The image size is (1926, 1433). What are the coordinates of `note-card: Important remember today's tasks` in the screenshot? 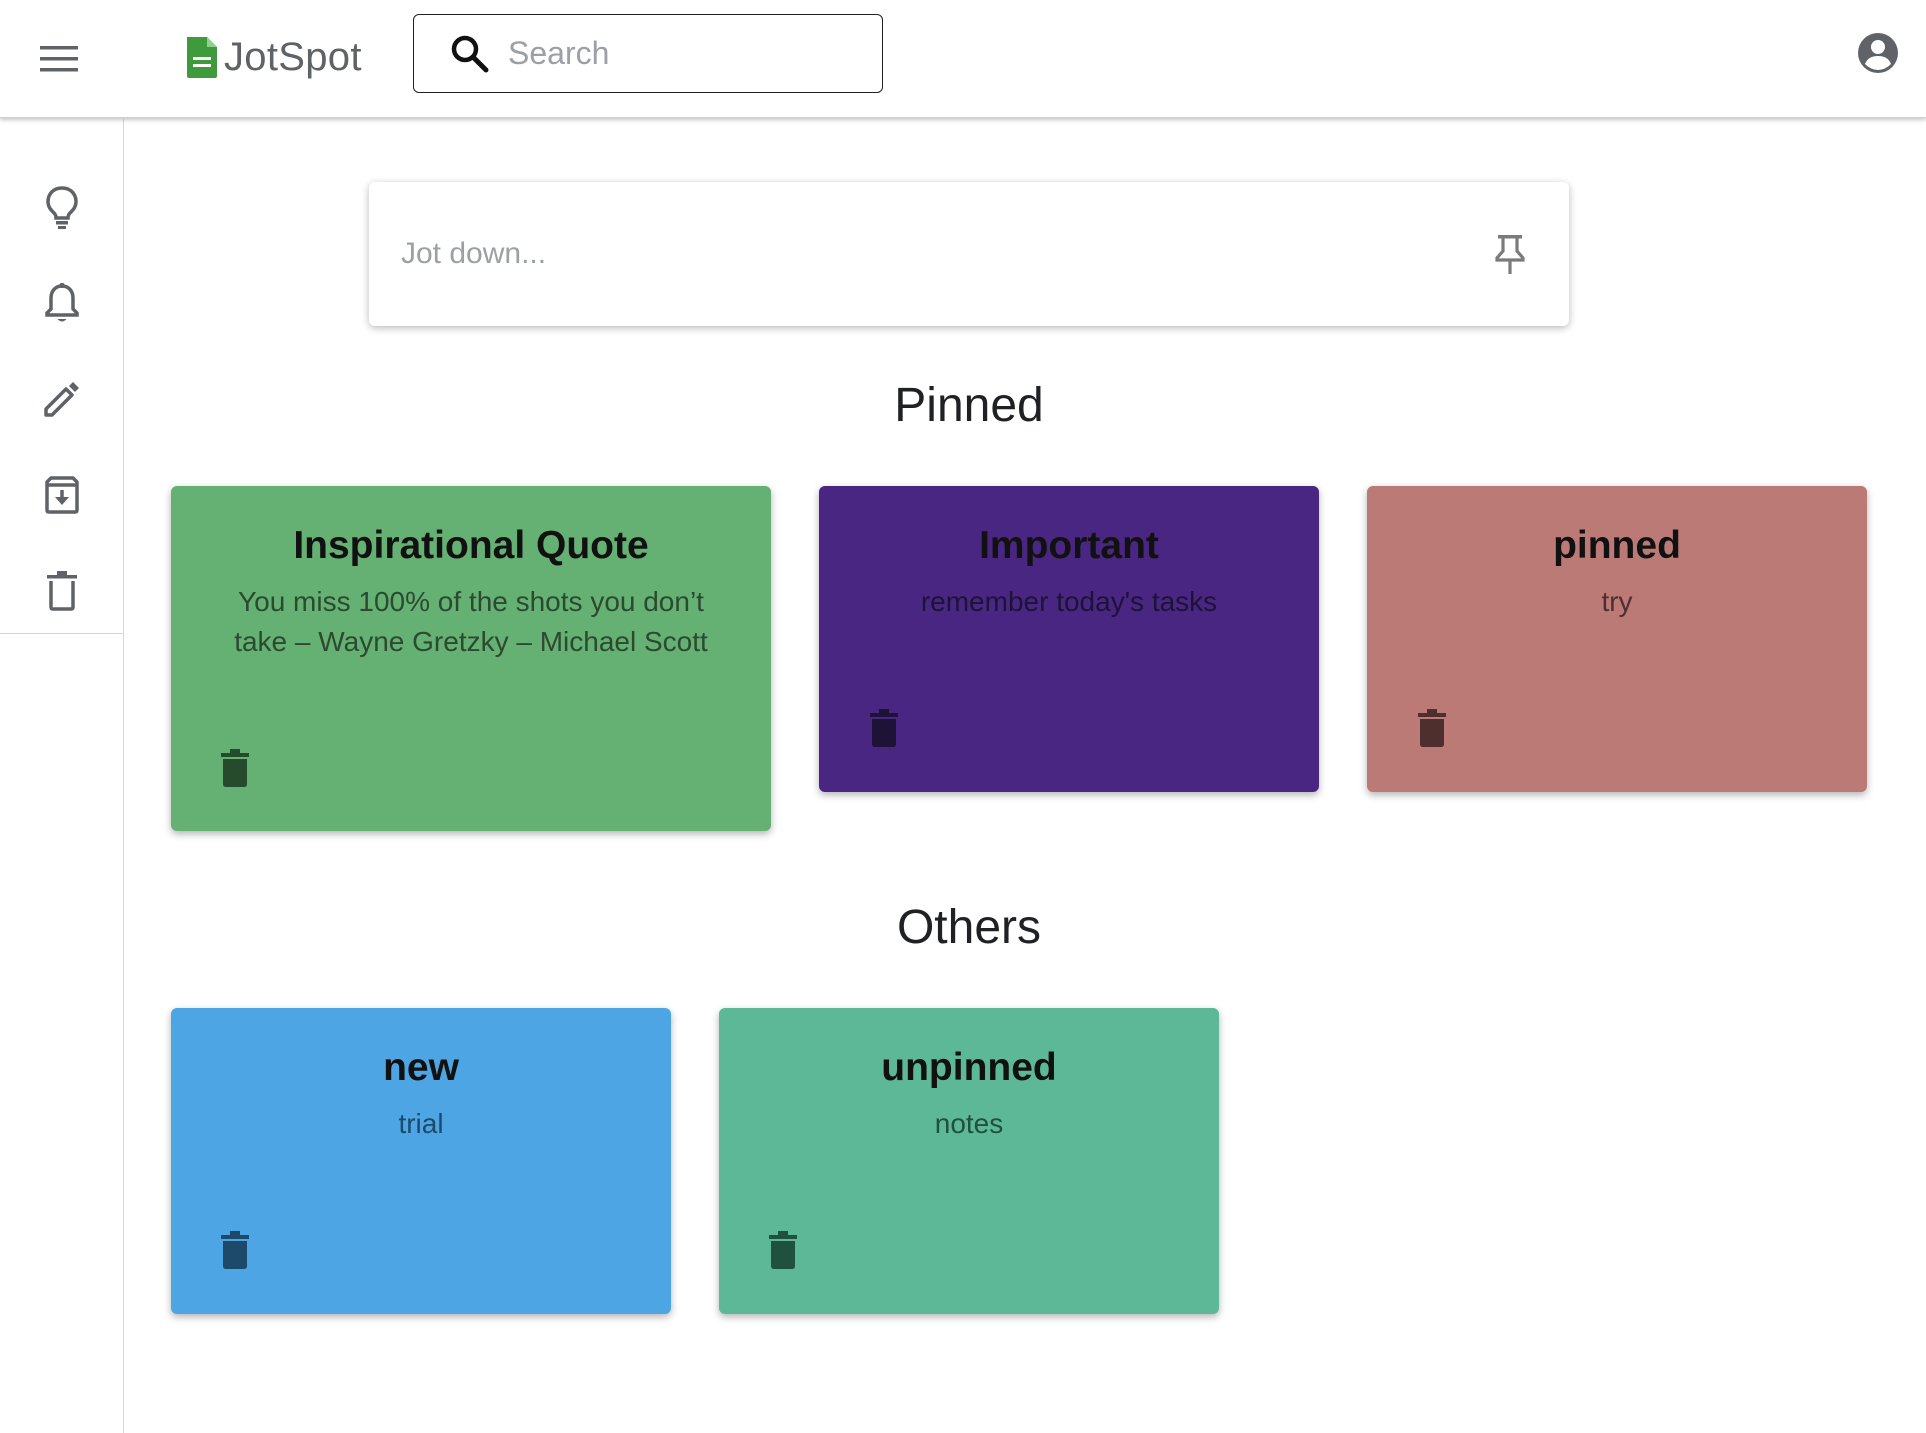 It's located at (1069, 639).